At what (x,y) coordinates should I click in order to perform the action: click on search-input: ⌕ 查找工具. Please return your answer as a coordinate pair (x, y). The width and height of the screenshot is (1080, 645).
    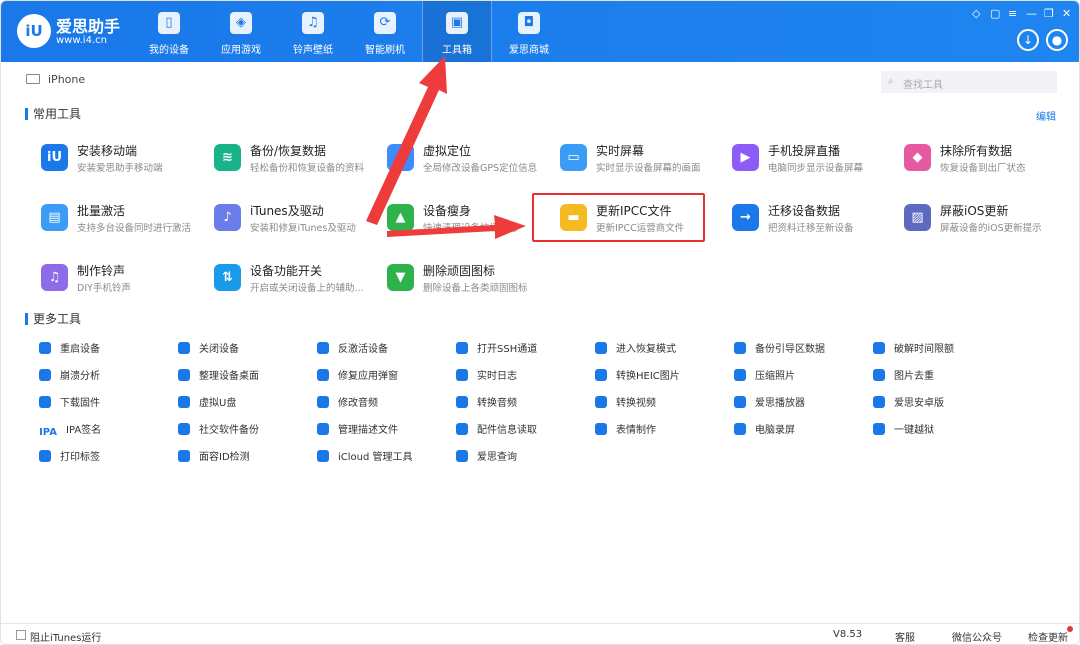
    Looking at the image, I should click on (969, 82).